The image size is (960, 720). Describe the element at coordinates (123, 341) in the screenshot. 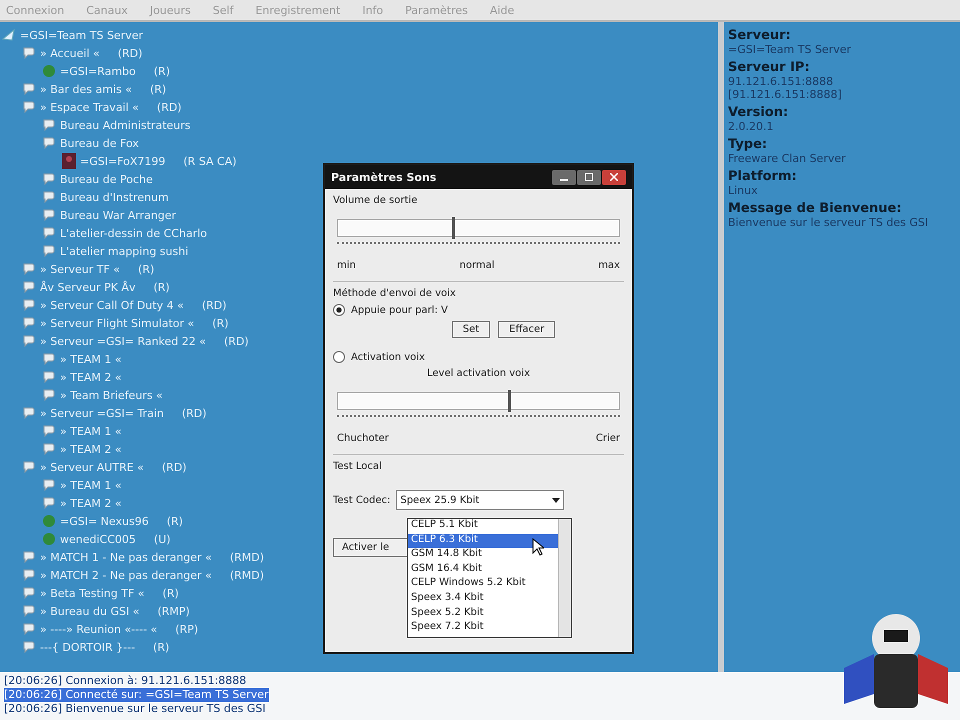

I see `tree-item: » Serveur =GSI= Ranked 22 «` at that location.